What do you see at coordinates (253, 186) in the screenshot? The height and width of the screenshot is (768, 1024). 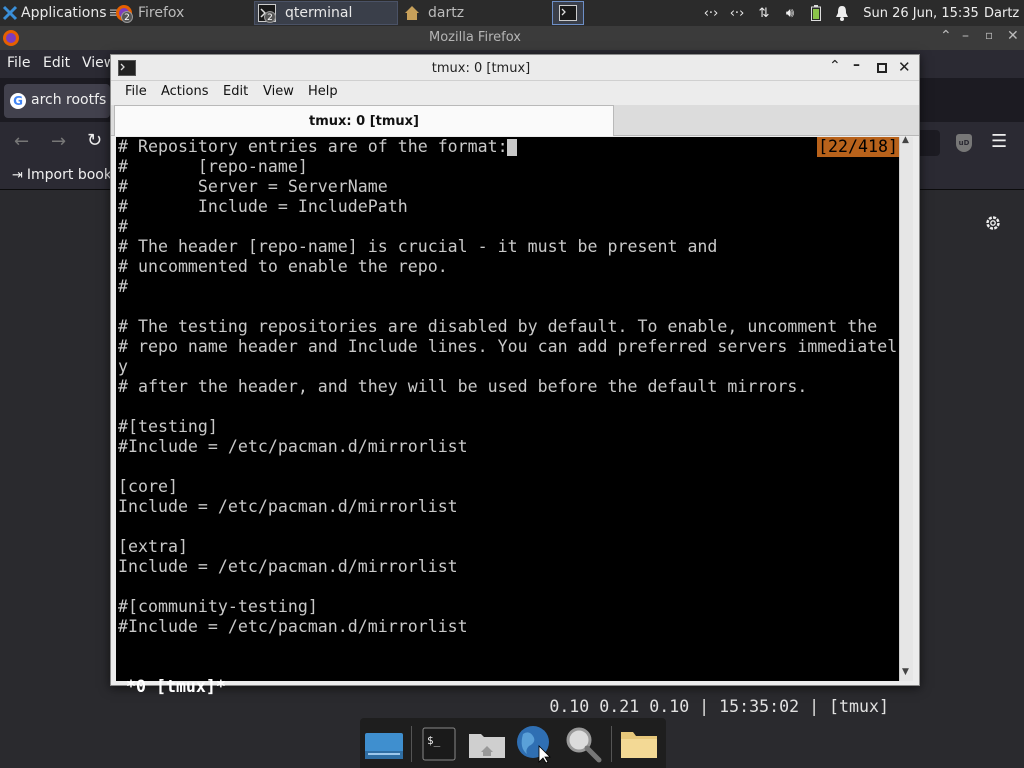 I see `terminal-line: # Server = ServerName` at bounding box center [253, 186].